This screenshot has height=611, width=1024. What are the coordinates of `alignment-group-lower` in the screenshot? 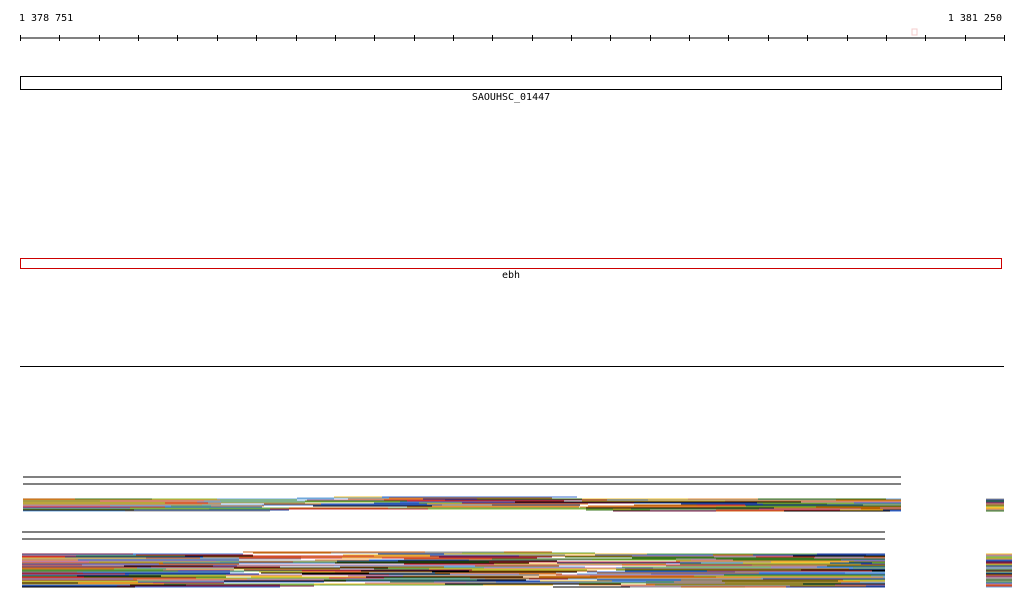 It's located at (517, 559).